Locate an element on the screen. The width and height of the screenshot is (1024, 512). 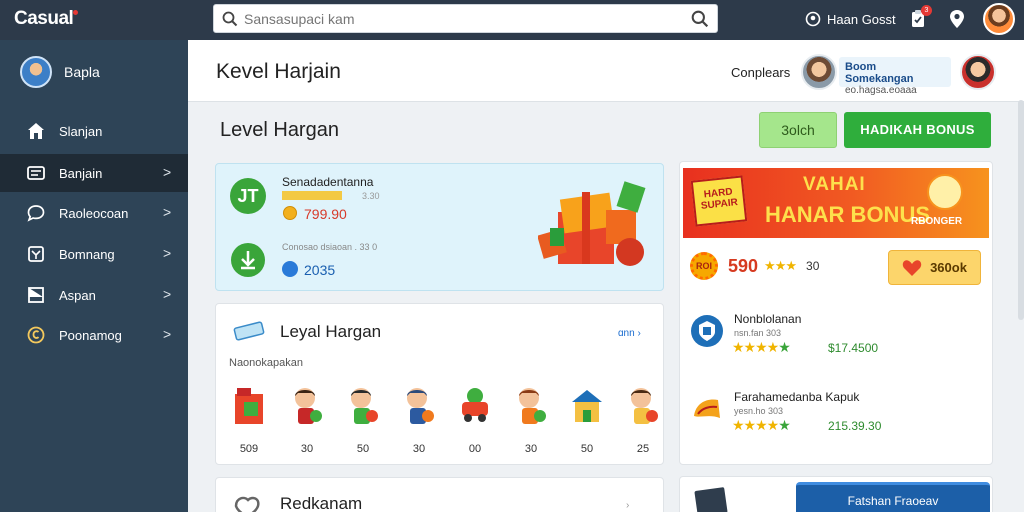
friend-tag-title: Boom Somekangan is located at coordinates (879, 73).